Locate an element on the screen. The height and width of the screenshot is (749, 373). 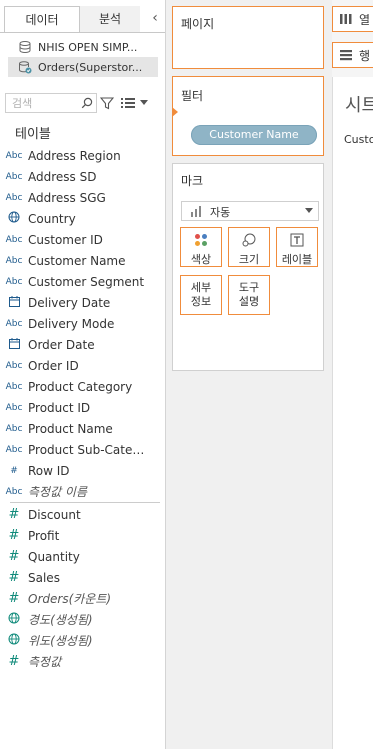
sheet-view: 시트 Custo is located at coordinates (352, 413).